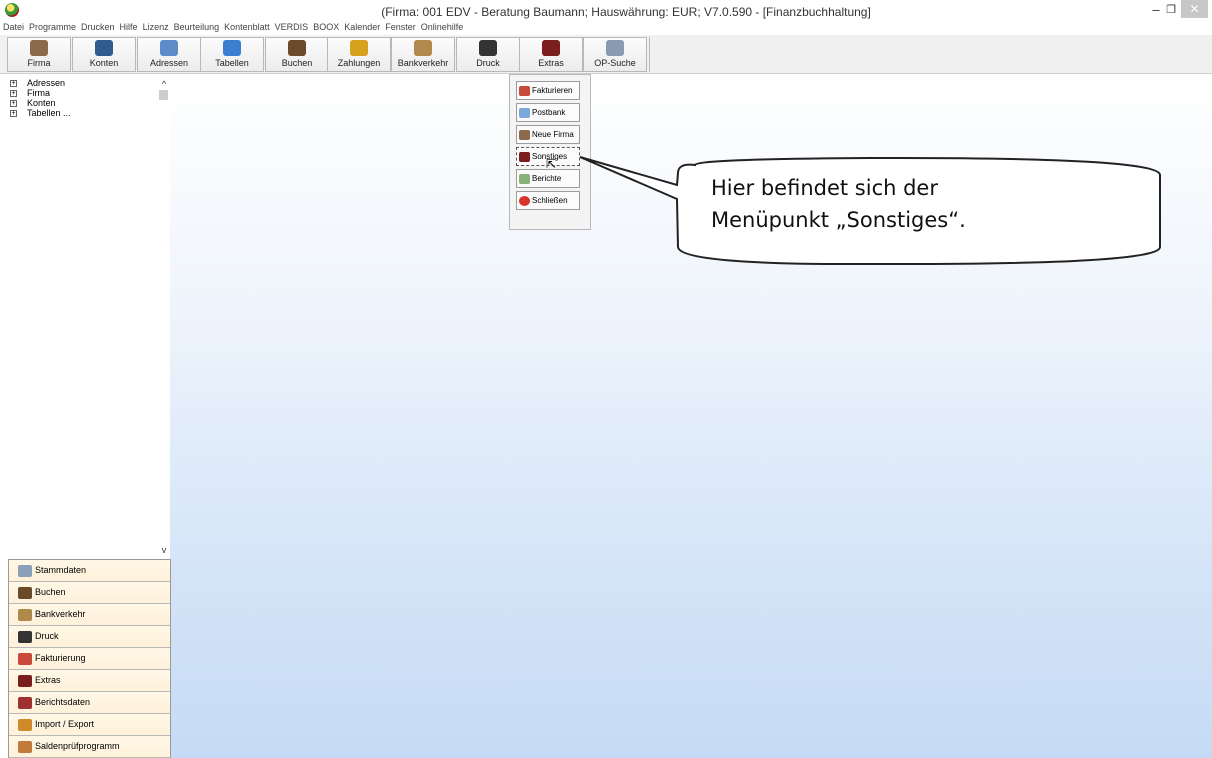  Describe the element at coordinates (163, 95) in the screenshot. I see `scroll-thumb` at that location.